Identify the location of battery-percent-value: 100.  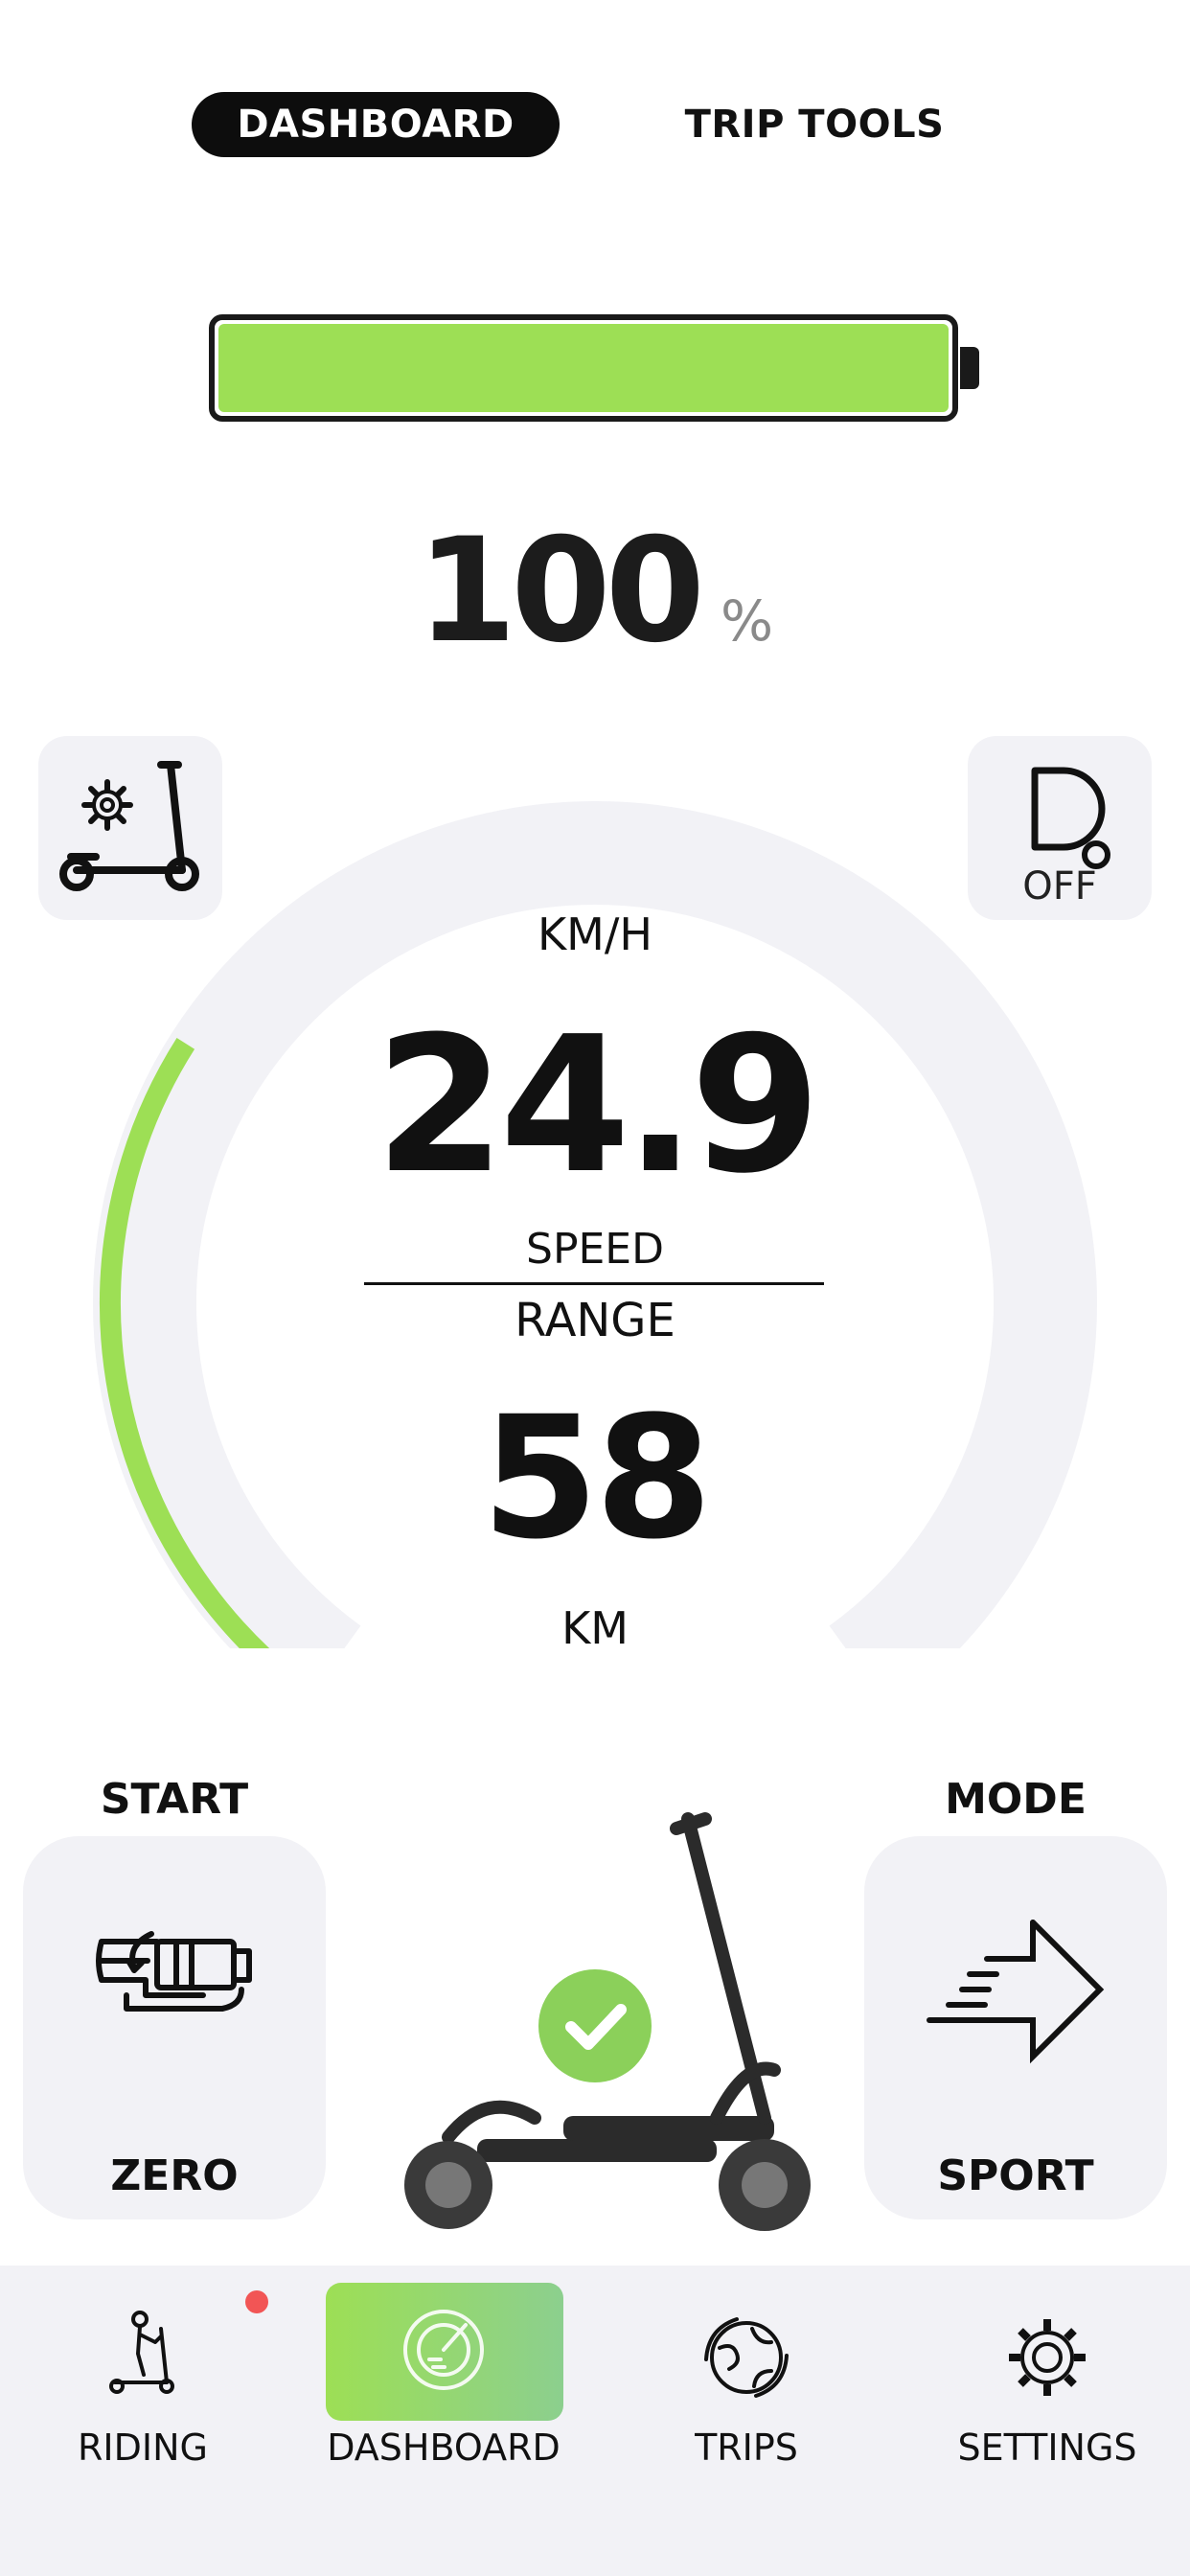
(560, 591).